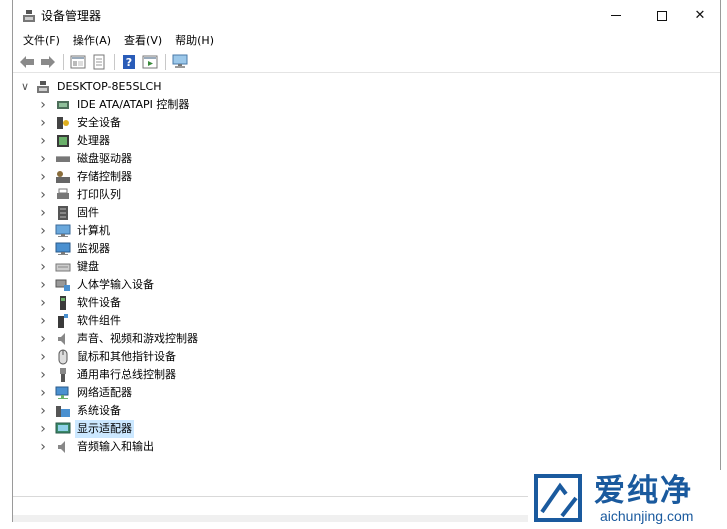 The width and height of the screenshot is (727, 529). I want to click on tree-item: › 人体学输入设备, so click(96, 285).